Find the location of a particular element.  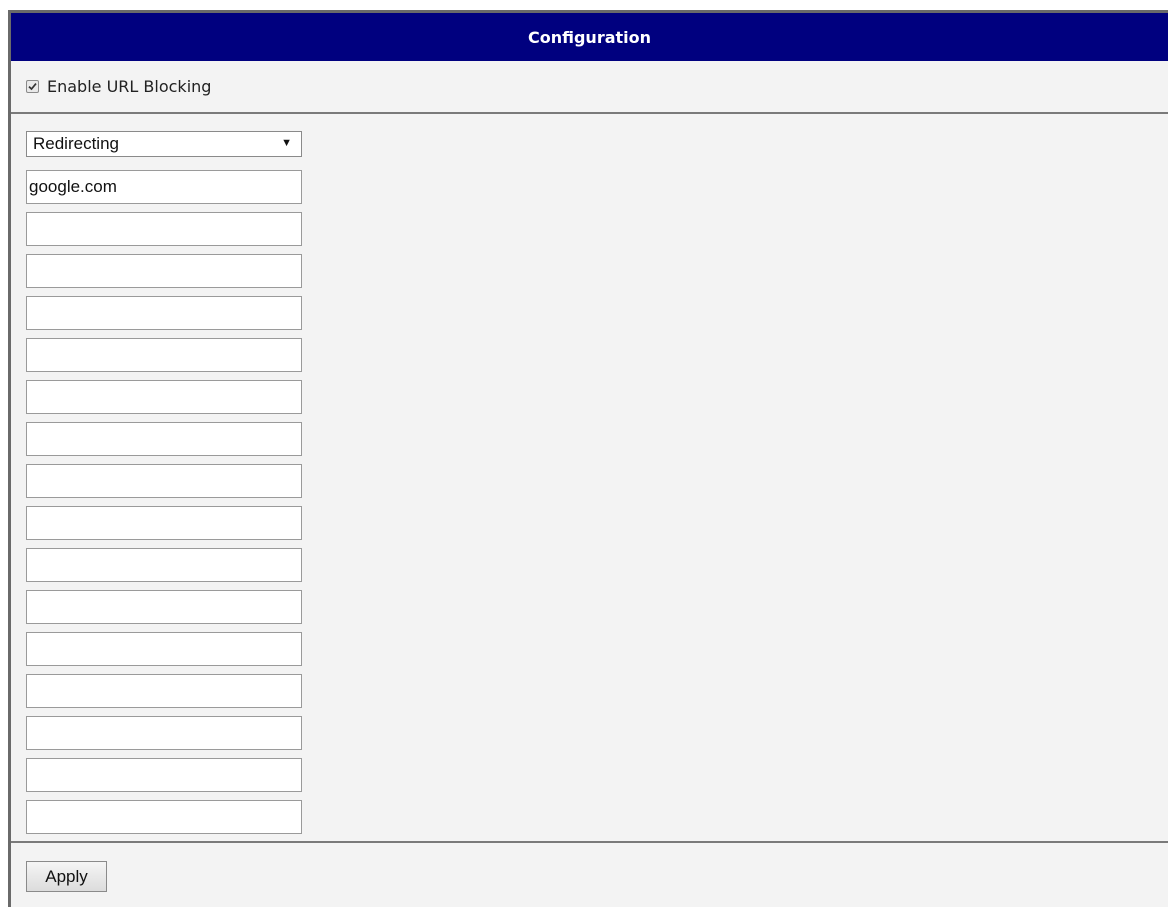

panel-title: Configuration is located at coordinates (589, 37).